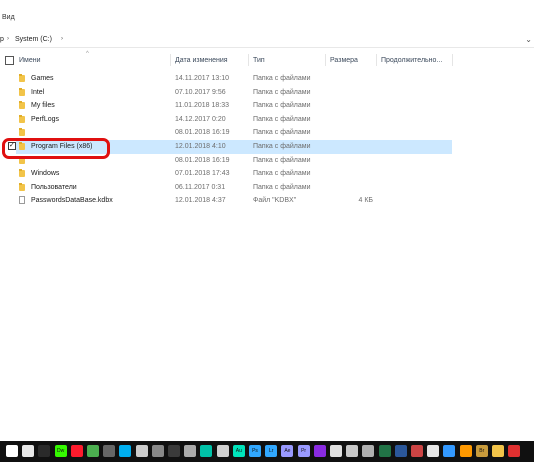  Describe the element at coordinates (400, 451) in the screenshot. I see `word-icon` at that location.